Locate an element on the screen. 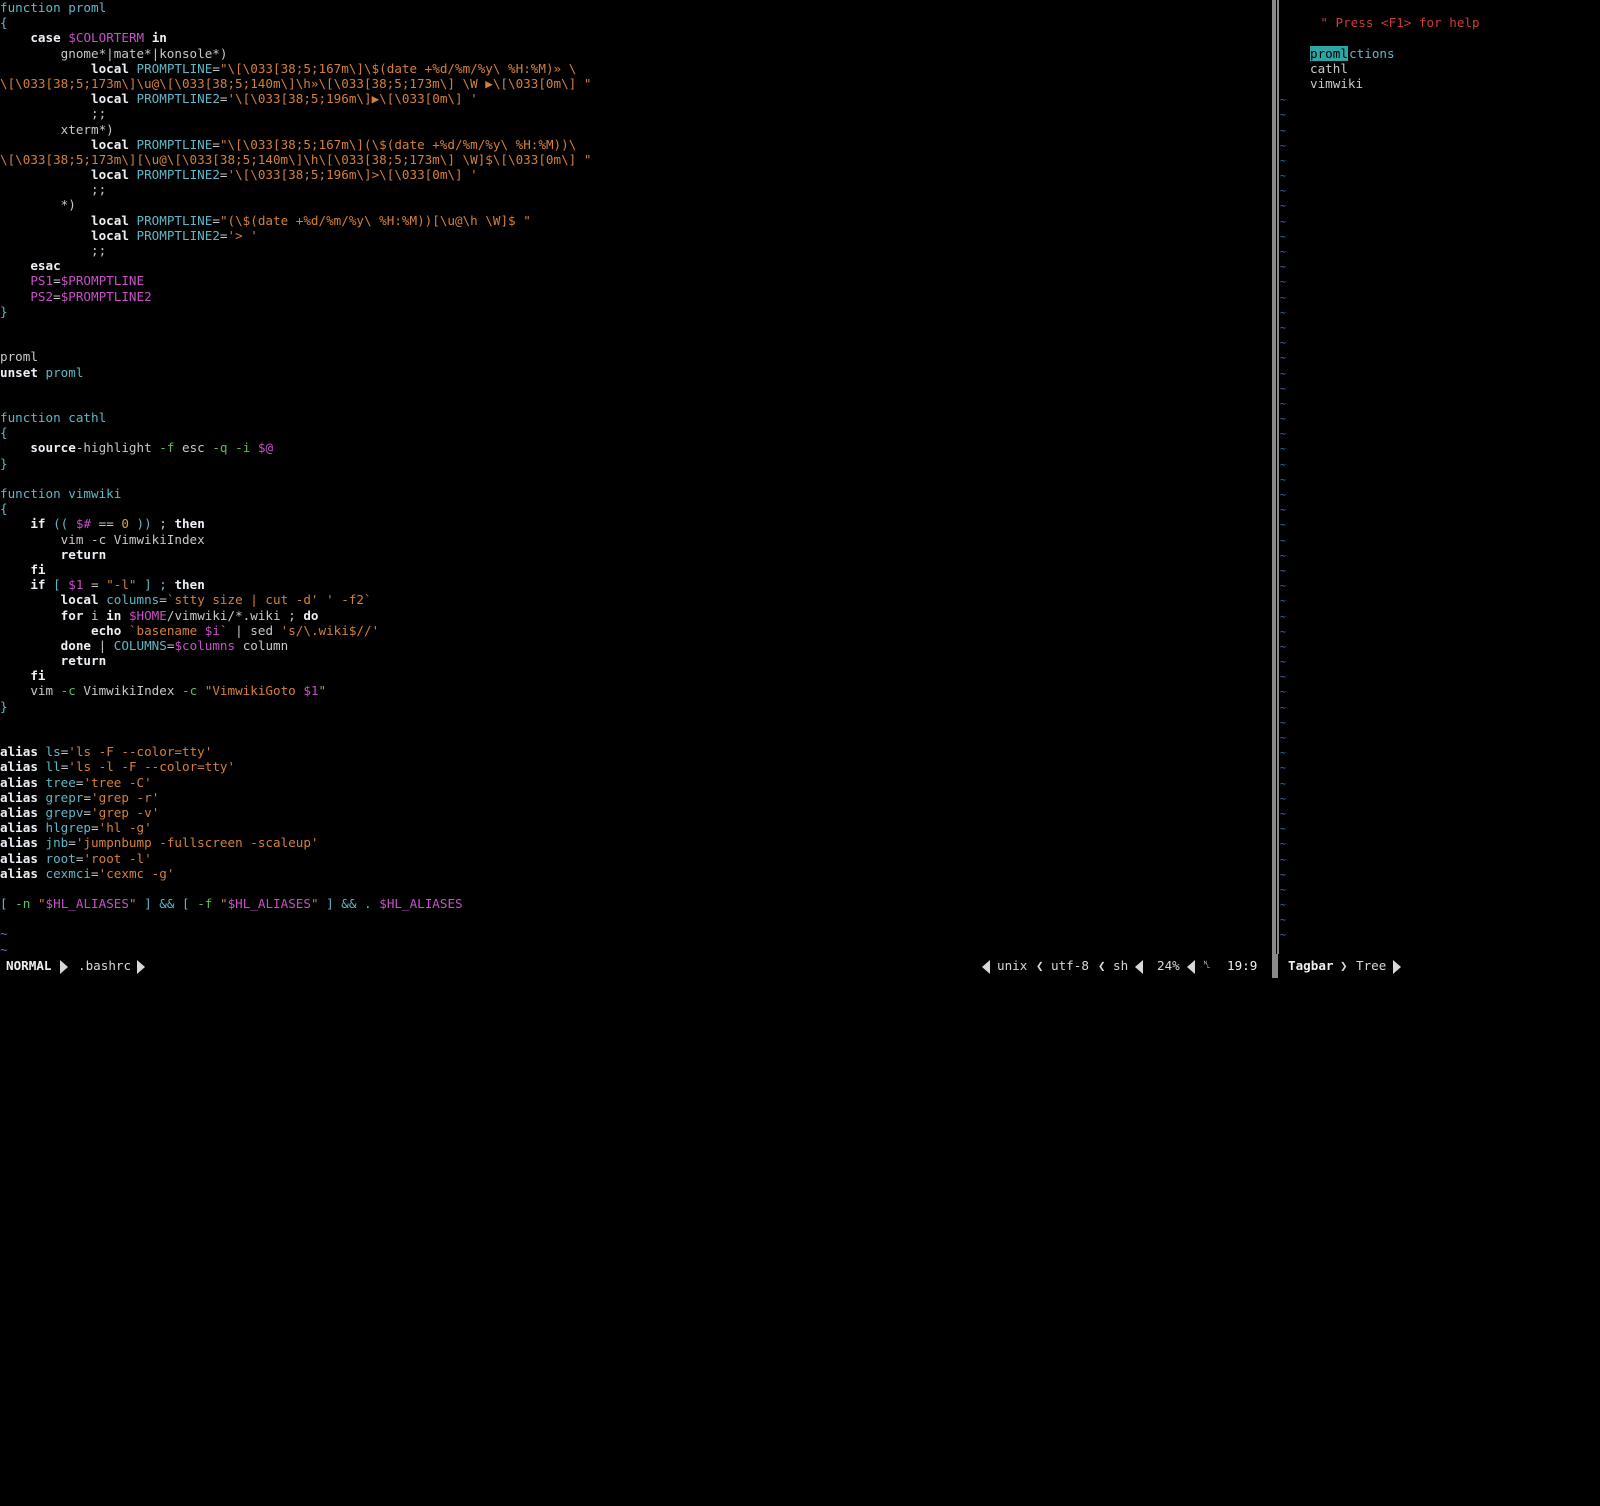 This screenshot has height=1506, width=1600. code-line: local PROMPTLINE2='> ' is located at coordinates (636, 235).